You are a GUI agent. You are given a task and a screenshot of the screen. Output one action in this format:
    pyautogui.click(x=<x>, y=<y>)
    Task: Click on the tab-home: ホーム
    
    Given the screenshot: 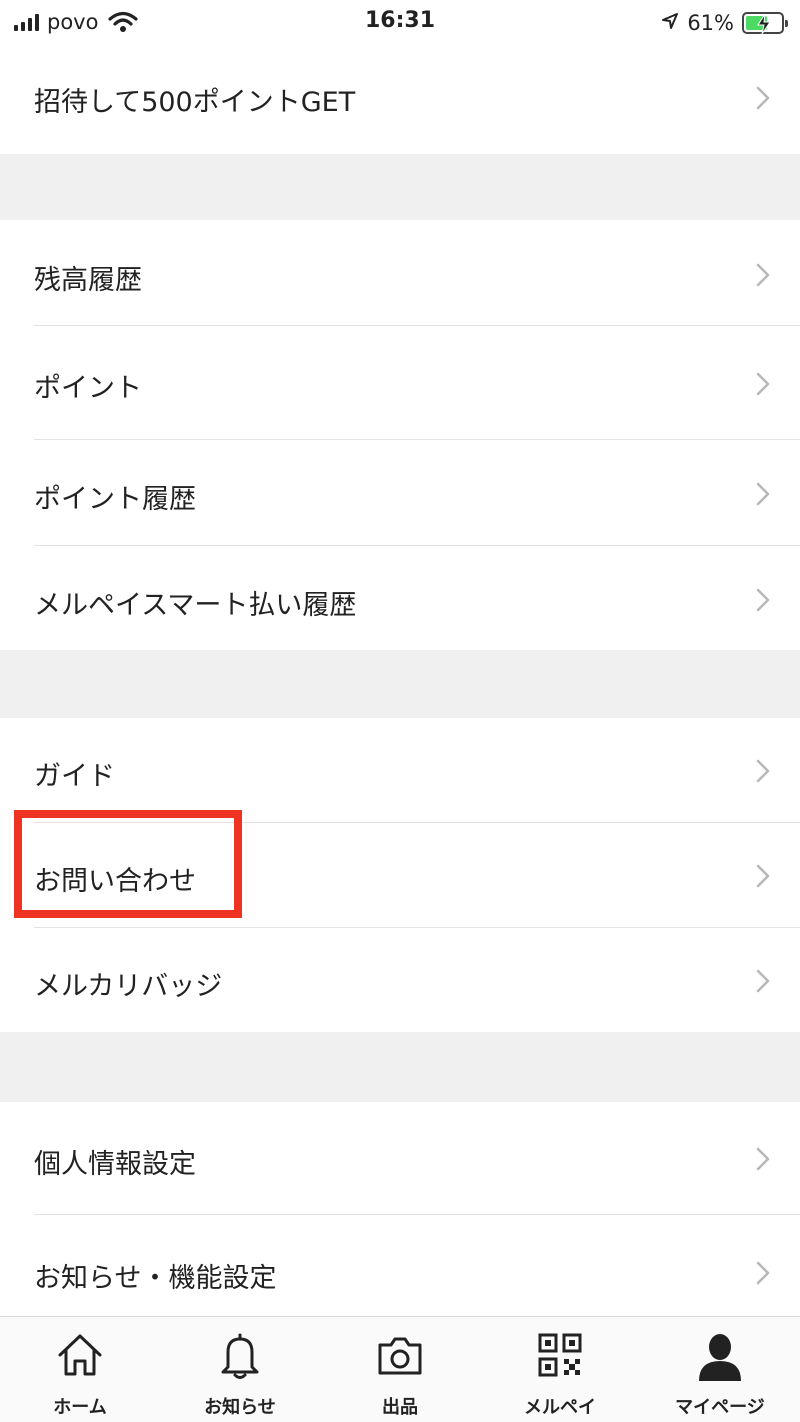 What is the action you would take?
    pyautogui.click(x=80, y=1369)
    